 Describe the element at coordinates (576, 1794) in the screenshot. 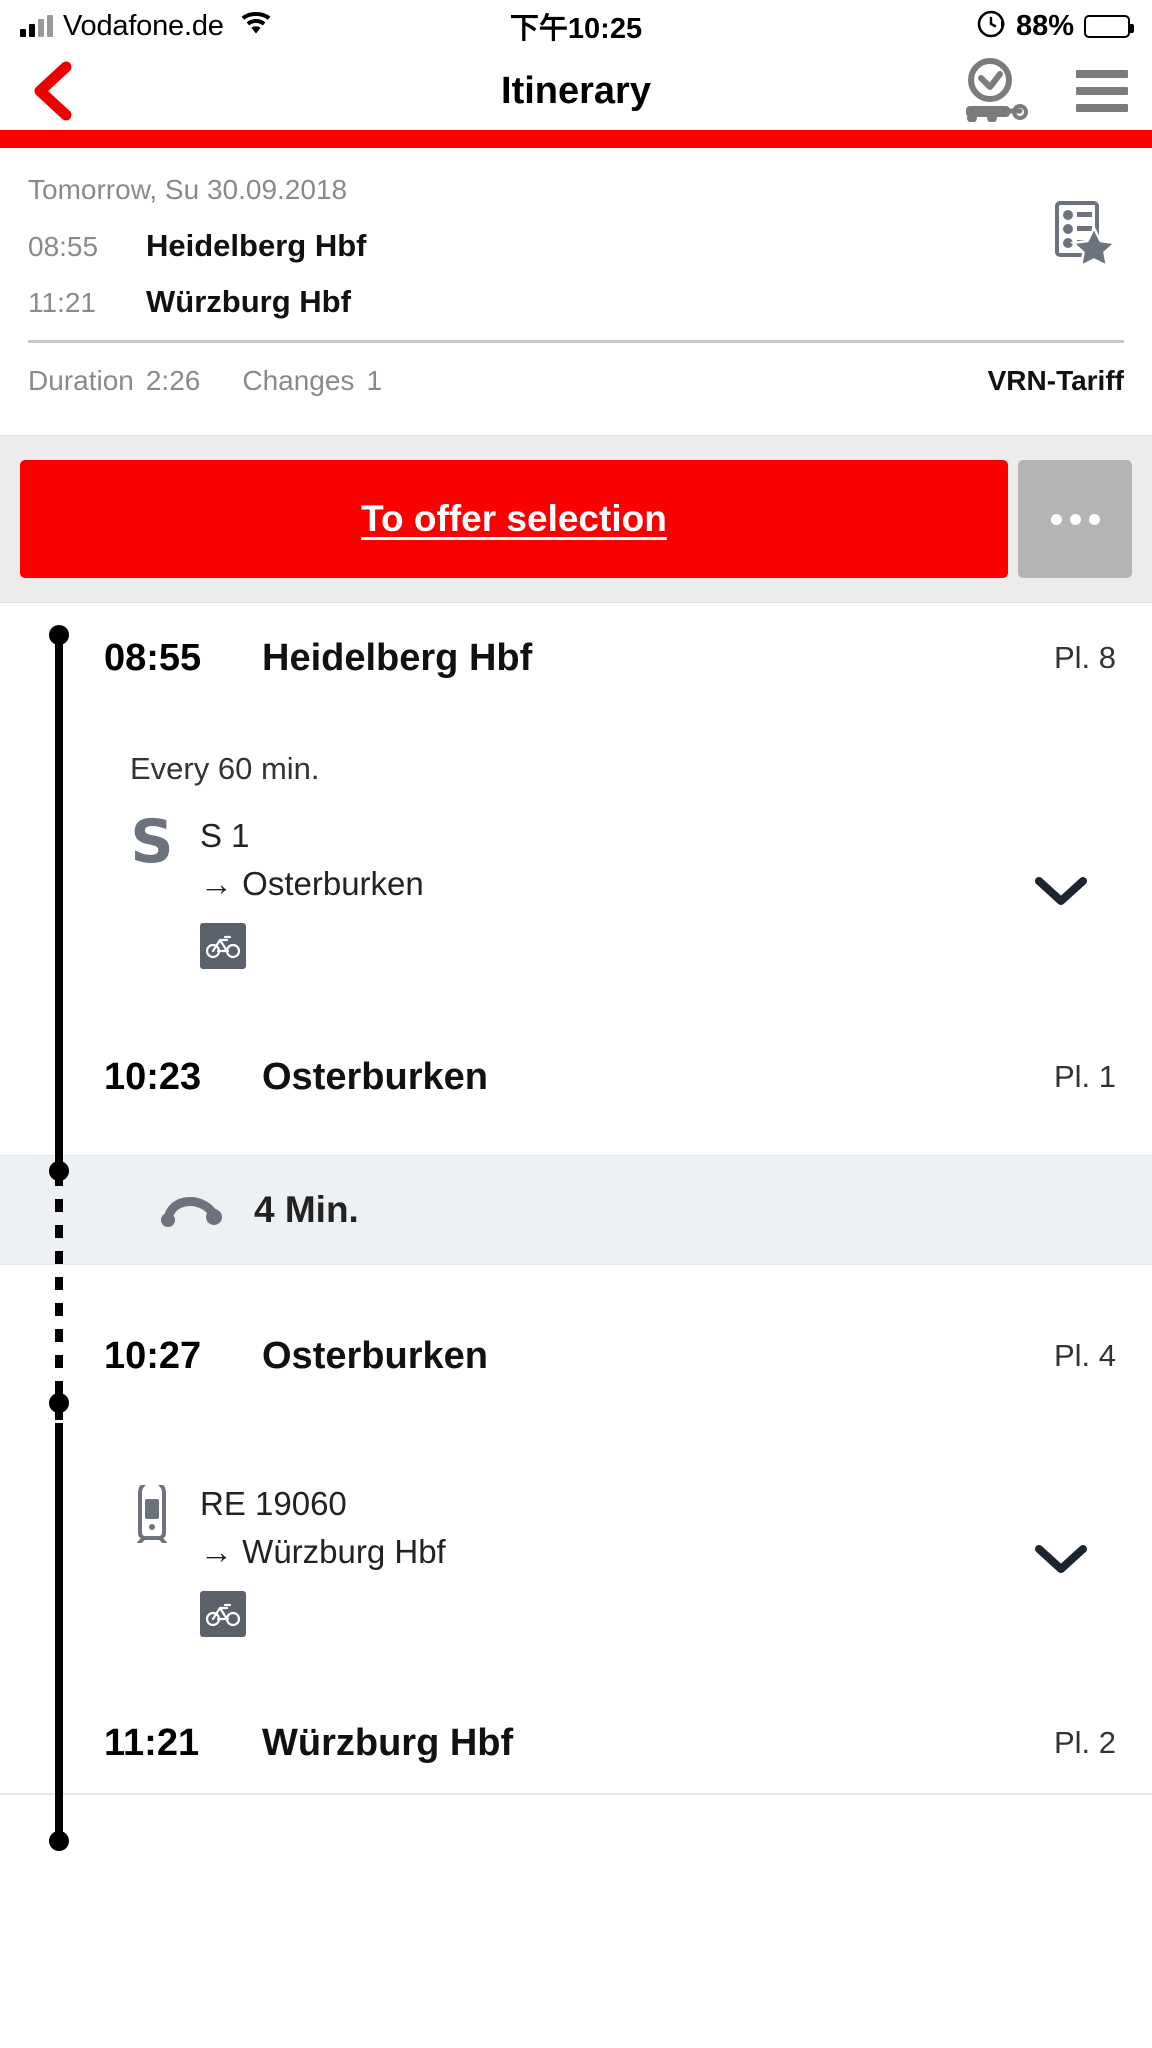

I see `bottom-divider` at that location.